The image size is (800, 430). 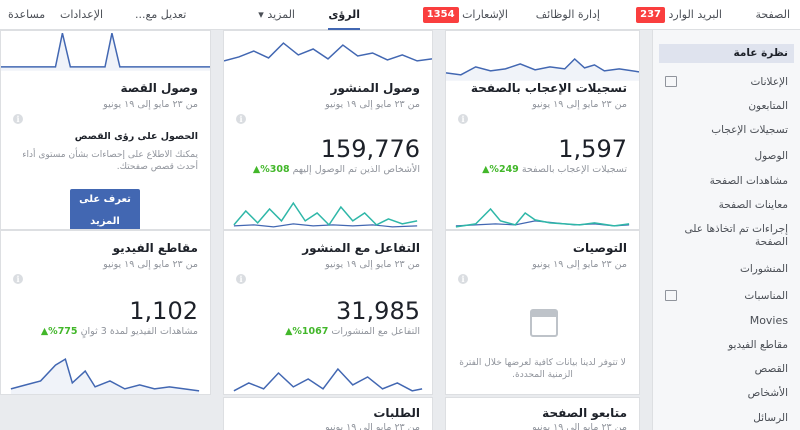 I want to click on sidebar-item-posts: المنشورات, so click(x=724, y=269).